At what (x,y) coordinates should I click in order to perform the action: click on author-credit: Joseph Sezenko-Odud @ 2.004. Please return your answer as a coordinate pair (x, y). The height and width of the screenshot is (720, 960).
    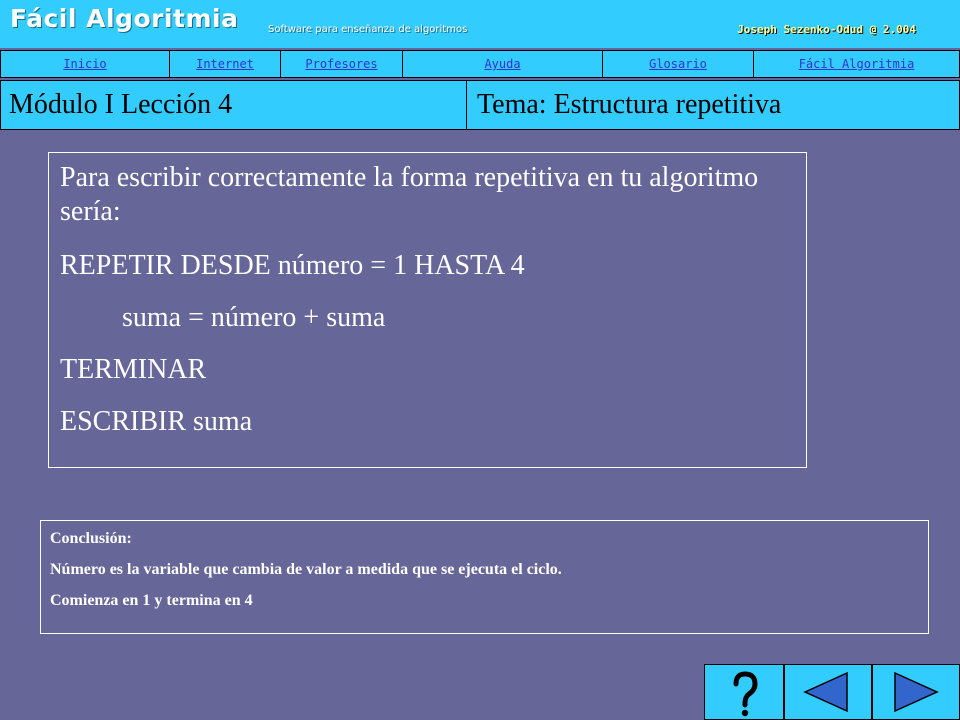
    Looking at the image, I should click on (826, 29).